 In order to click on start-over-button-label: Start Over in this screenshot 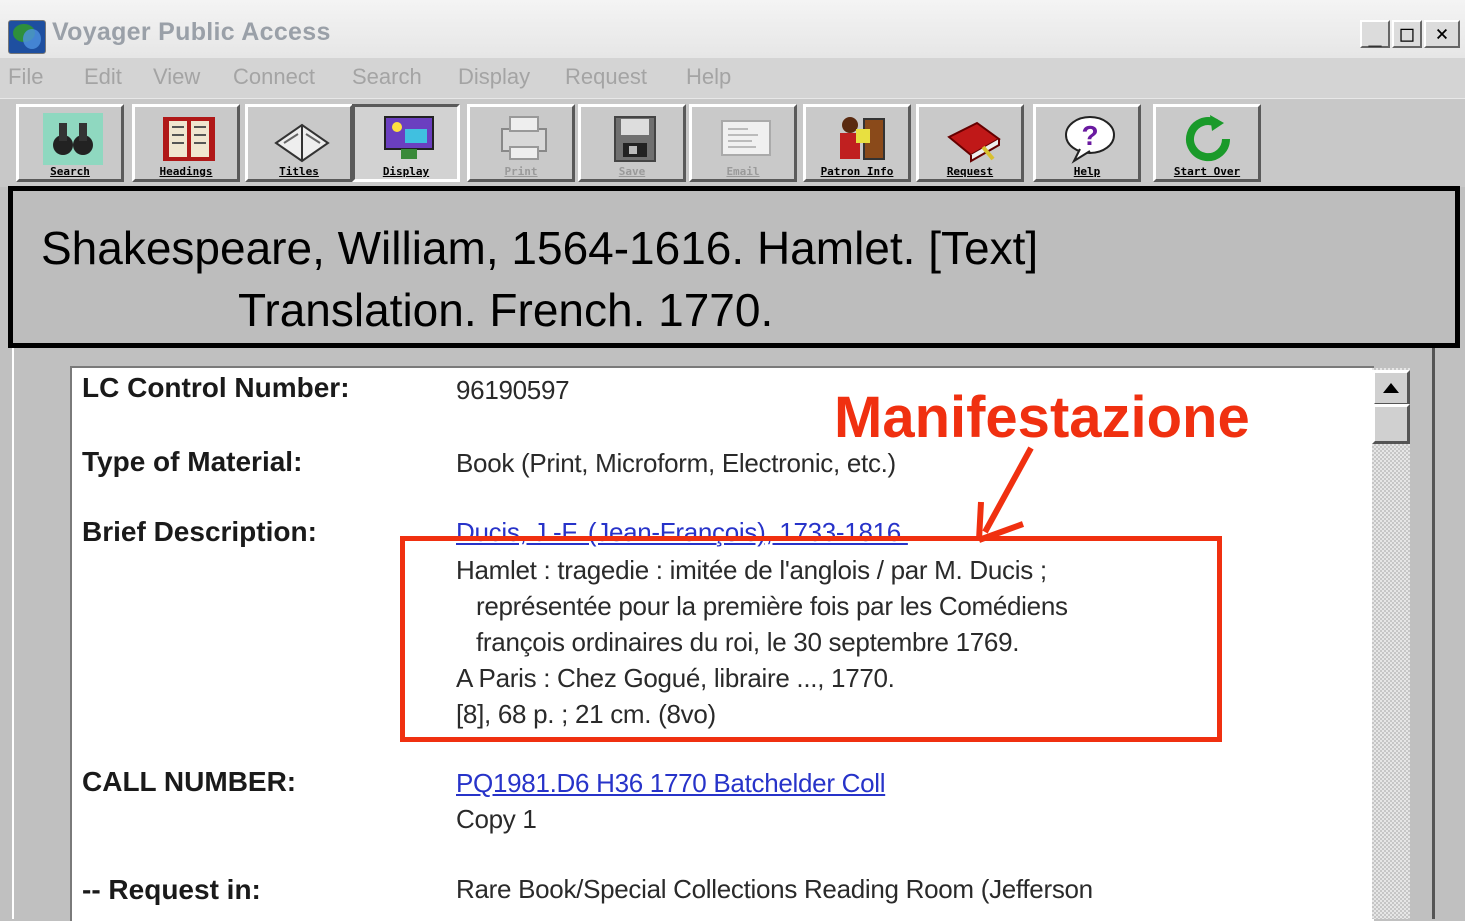, I will do `click(1207, 171)`.